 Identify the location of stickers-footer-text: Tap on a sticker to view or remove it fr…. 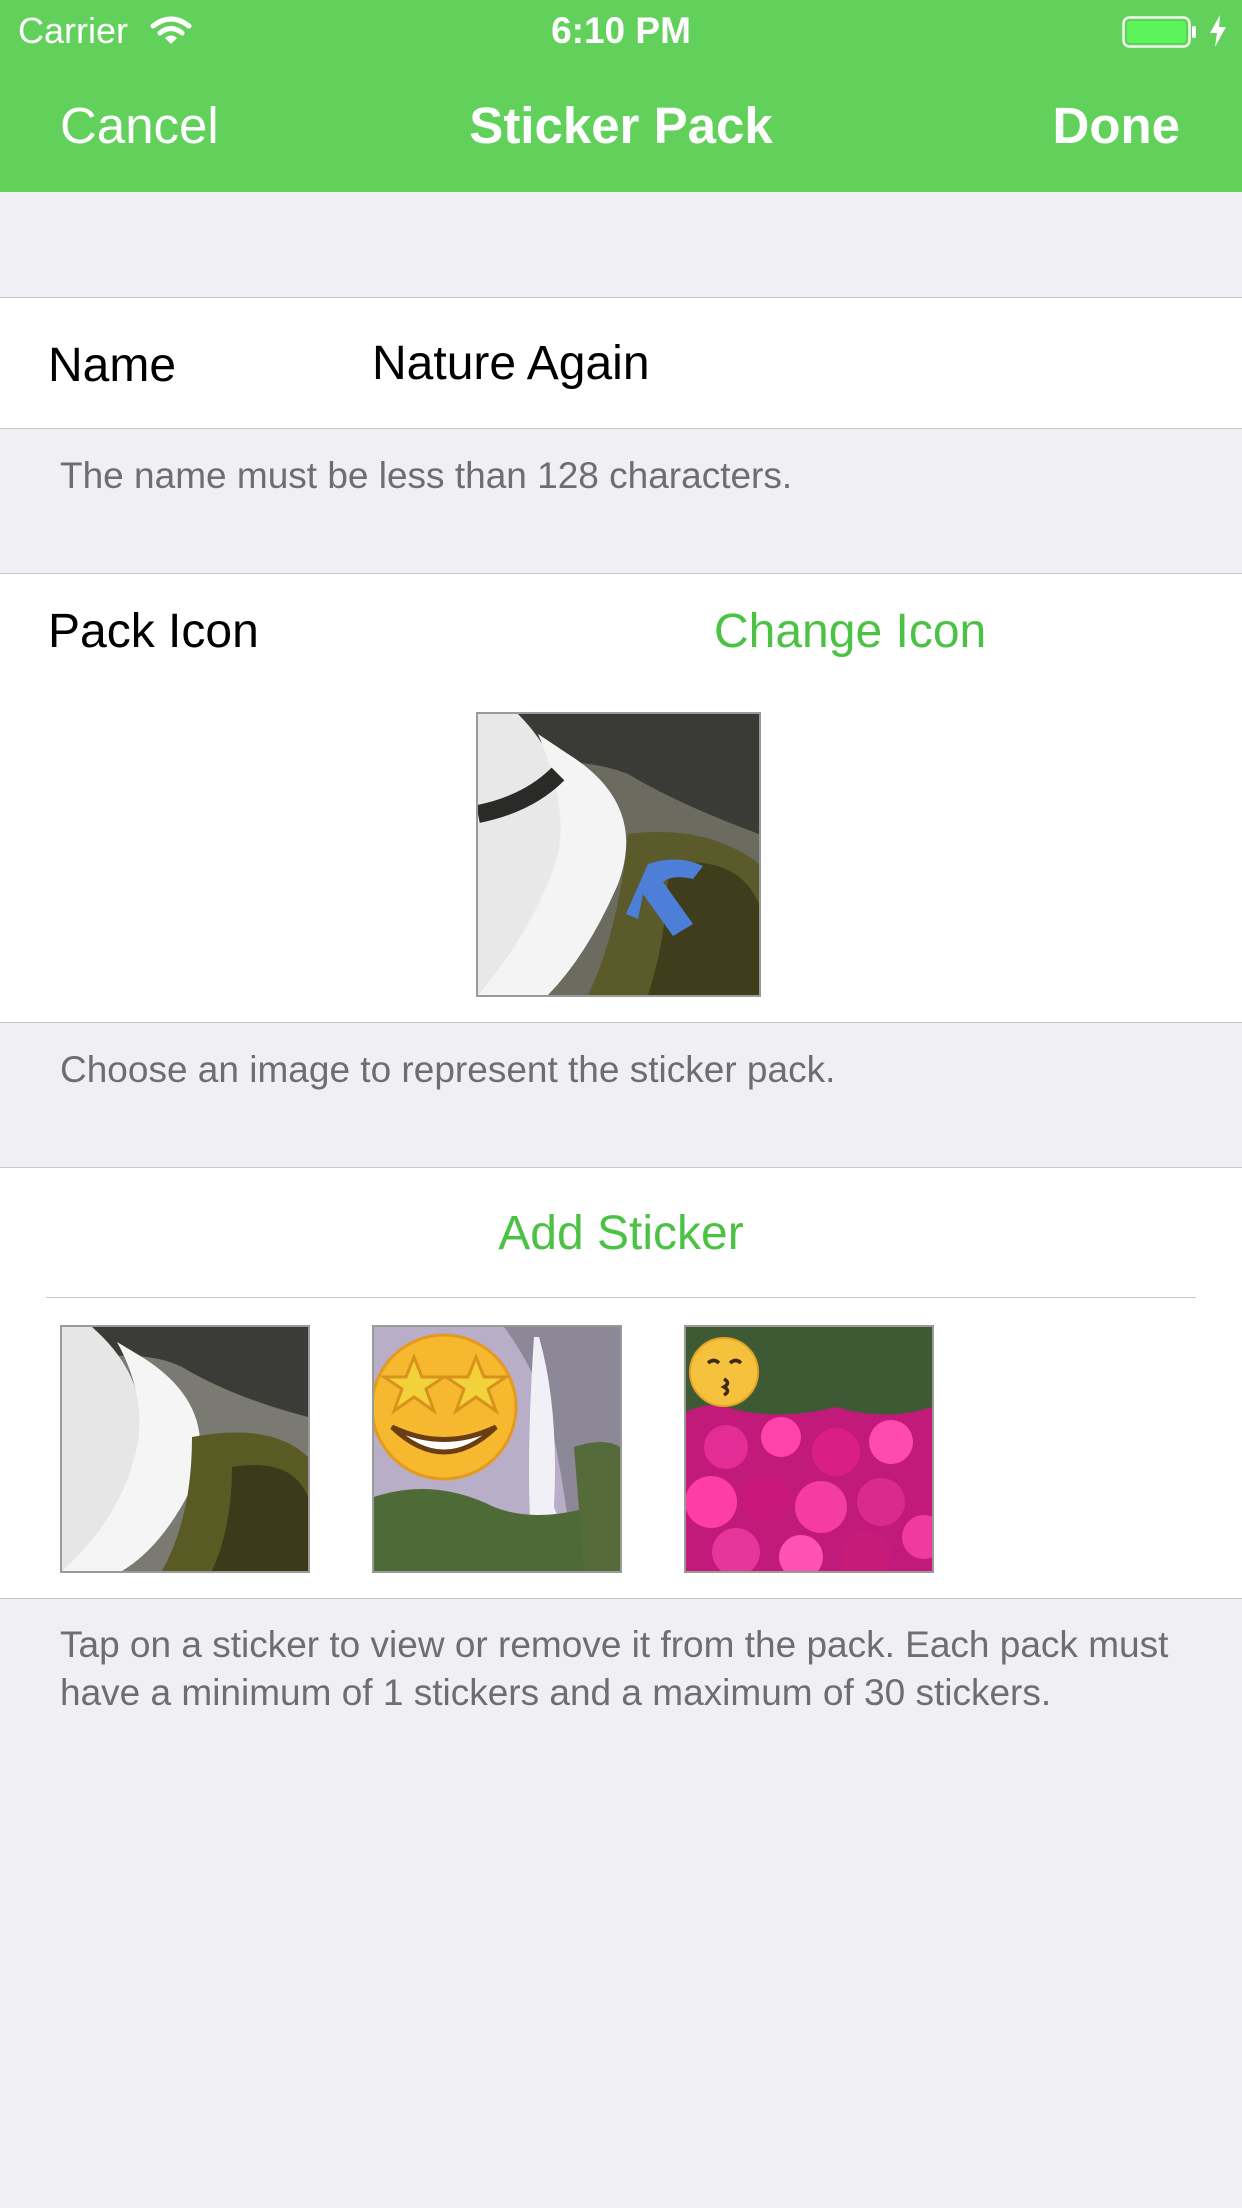
(614, 1668).